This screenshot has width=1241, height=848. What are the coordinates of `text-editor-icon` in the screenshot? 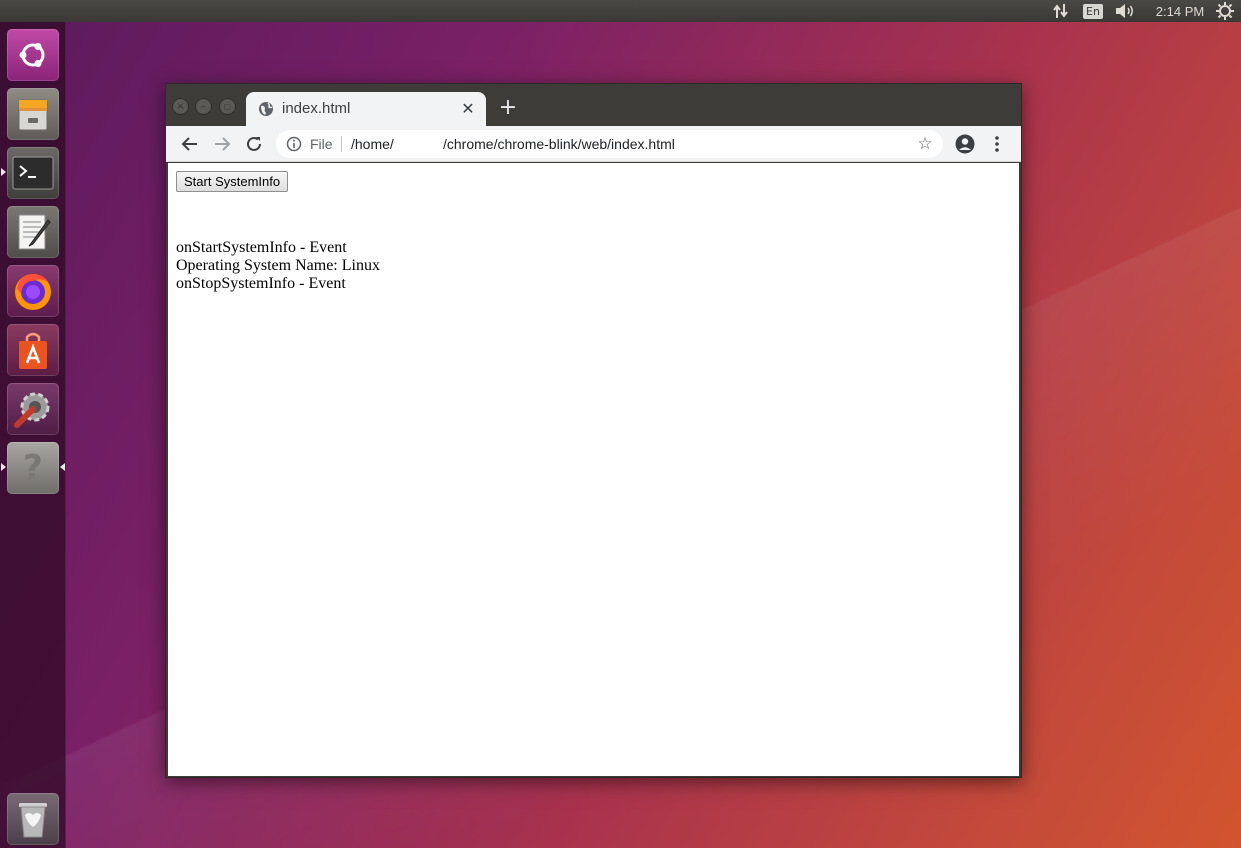 It's located at (34, 232).